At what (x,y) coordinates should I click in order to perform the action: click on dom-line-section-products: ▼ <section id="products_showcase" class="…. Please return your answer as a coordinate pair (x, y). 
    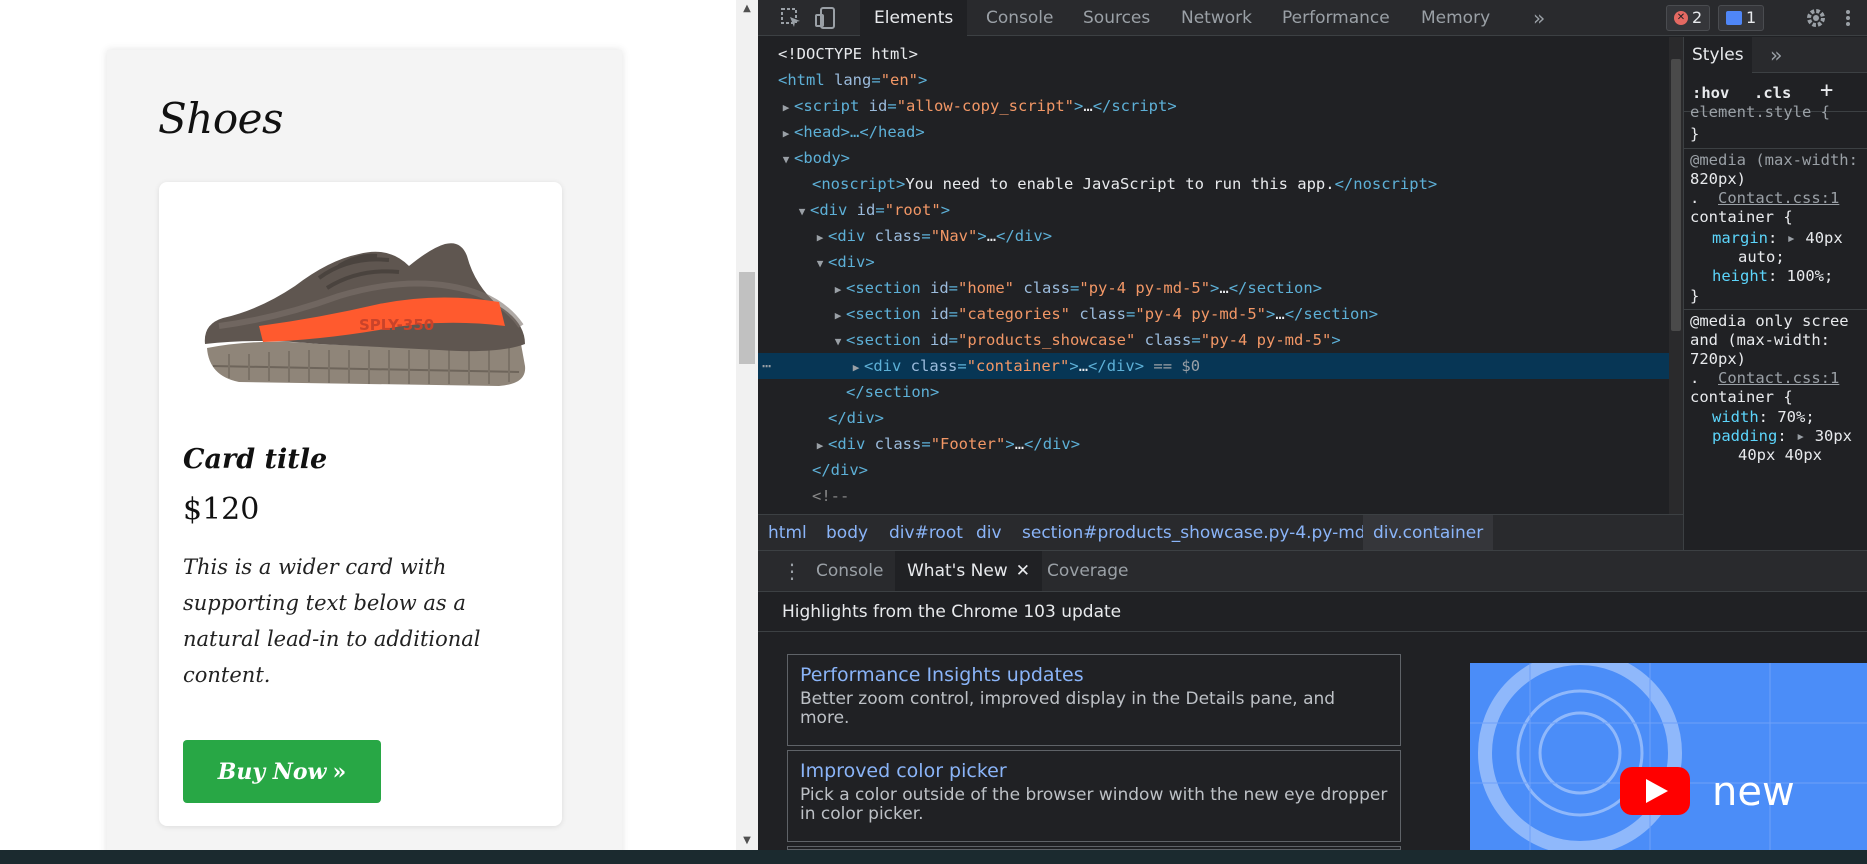
    Looking at the image, I should click on (1085, 340).